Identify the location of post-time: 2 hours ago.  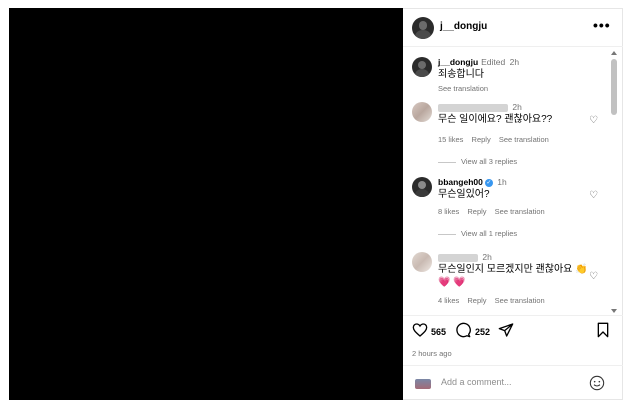
(432, 353).